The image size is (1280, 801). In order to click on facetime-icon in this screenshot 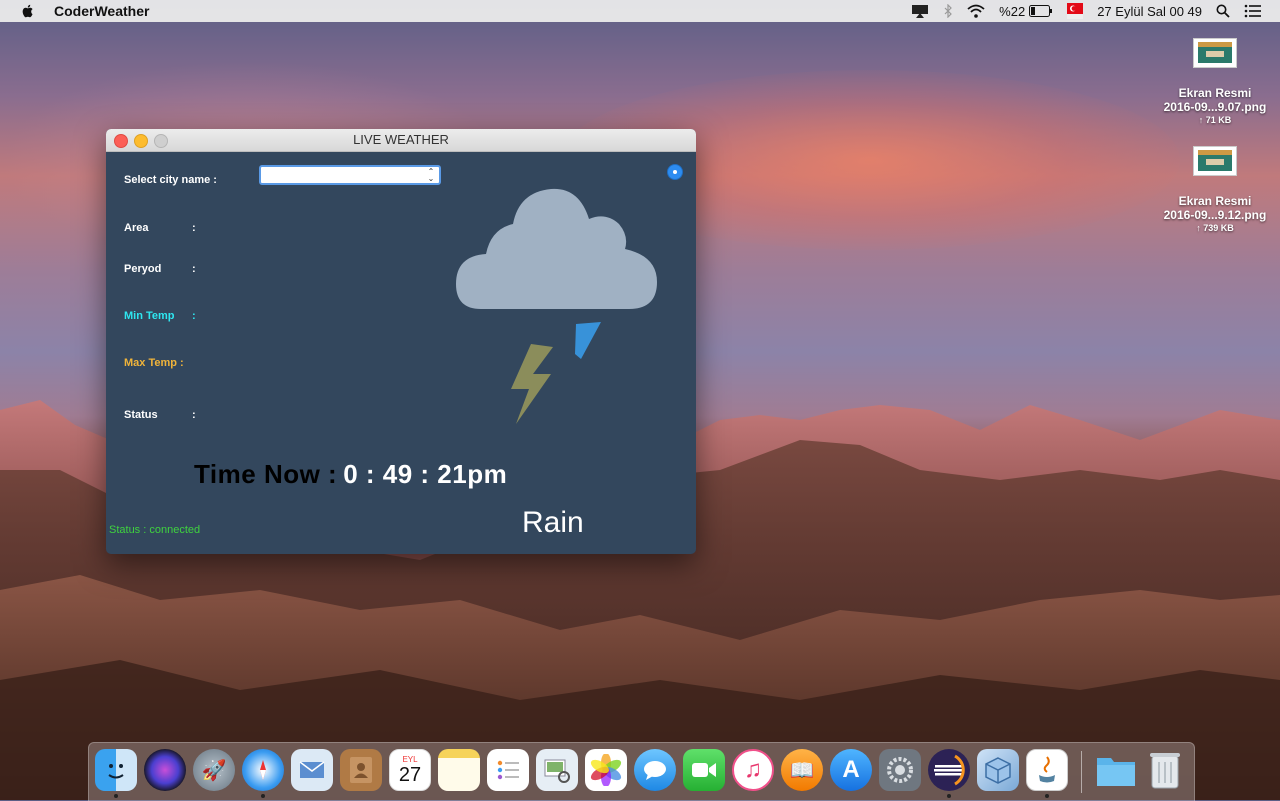, I will do `click(704, 770)`.